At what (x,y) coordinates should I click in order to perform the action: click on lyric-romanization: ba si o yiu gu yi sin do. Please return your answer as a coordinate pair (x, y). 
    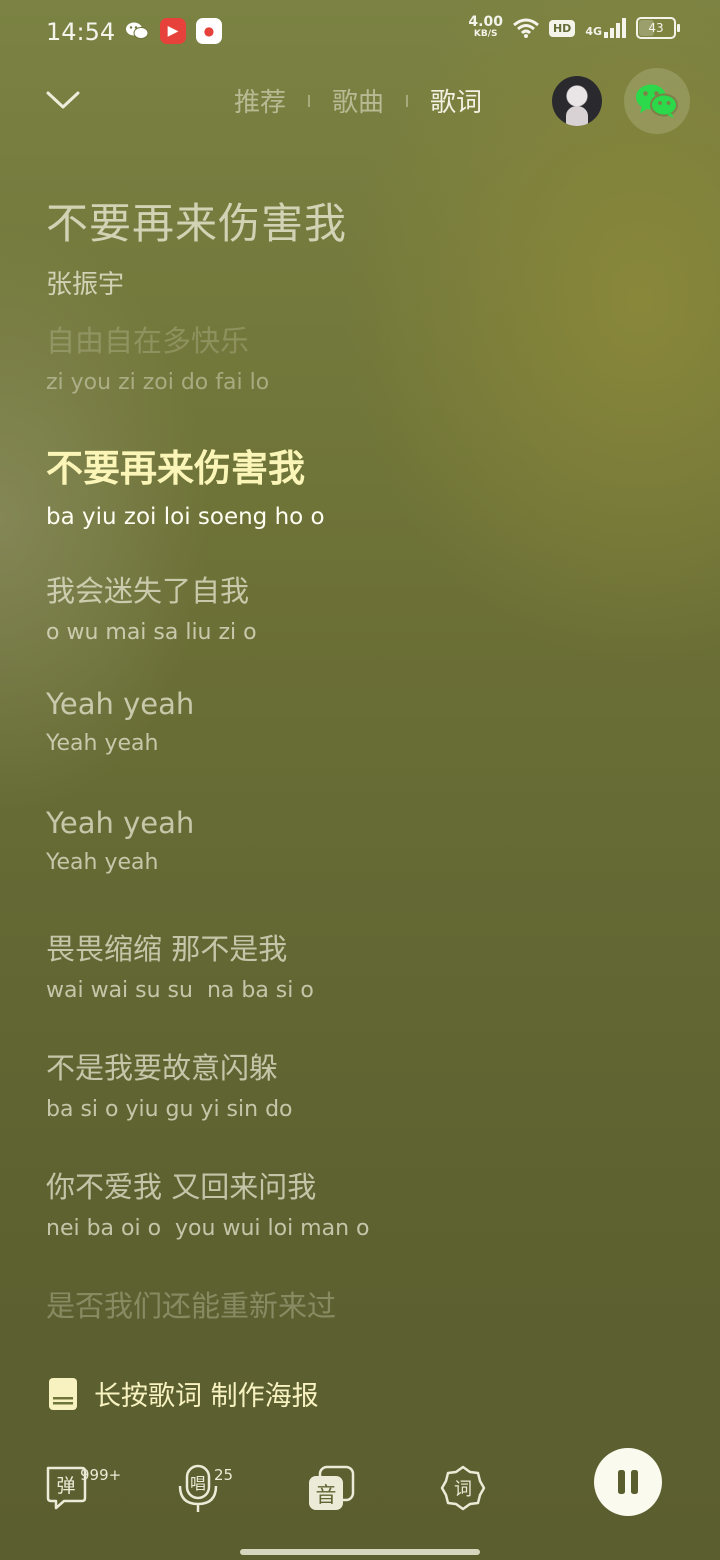
    Looking at the image, I should click on (169, 1109).